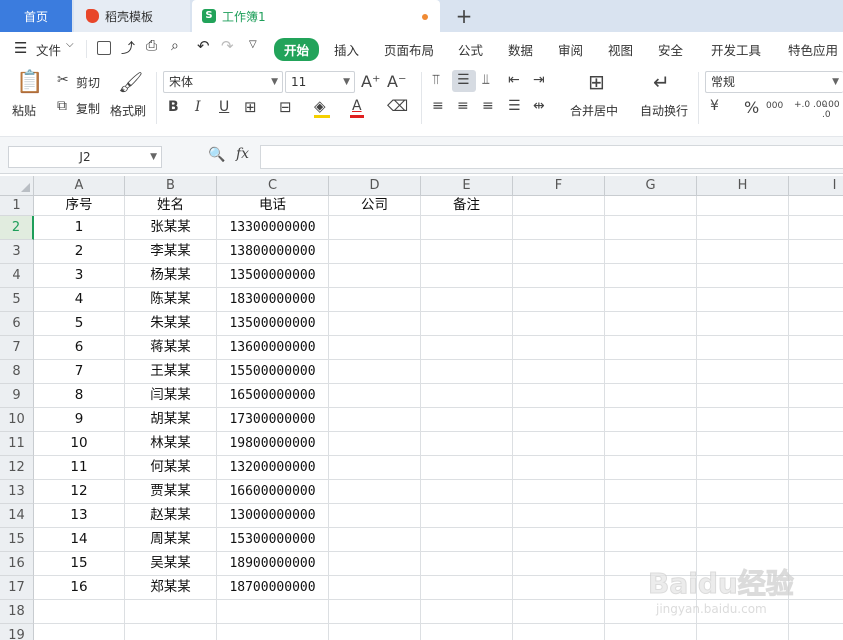 The image size is (843, 640). Describe the element at coordinates (813, 49) in the screenshot. I see `menu-special-apps: 特色应用` at that location.